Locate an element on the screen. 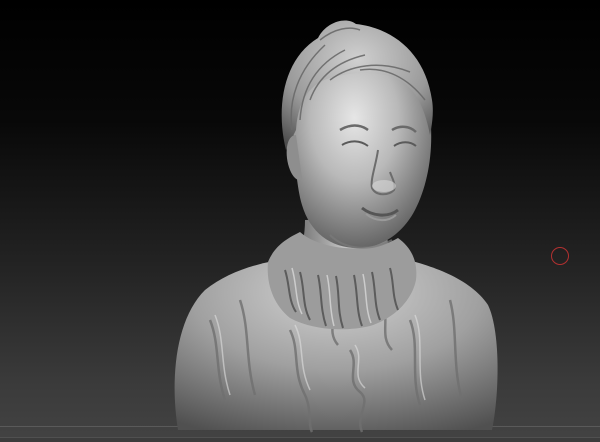  brush-cursor-icon is located at coordinates (560, 256).